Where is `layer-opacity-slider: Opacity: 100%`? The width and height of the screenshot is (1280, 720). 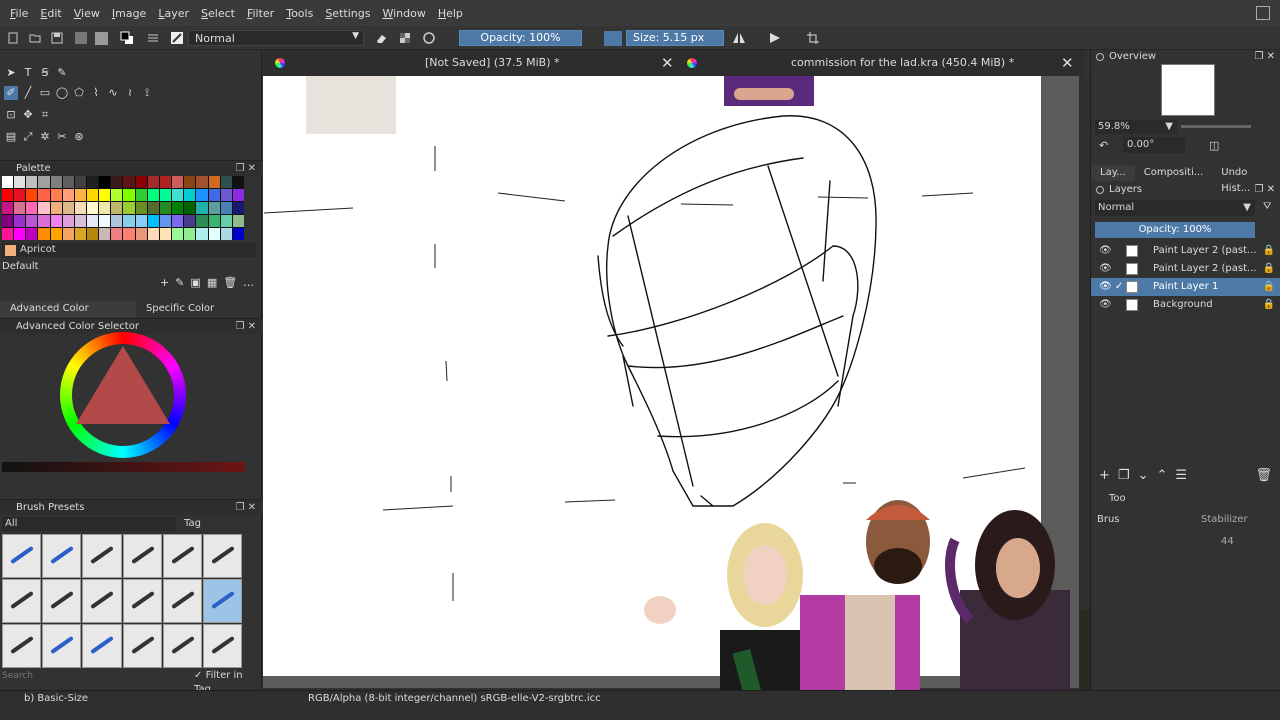
layer-opacity-slider: Opacity: 100% is located at coordinates (1175, 230).